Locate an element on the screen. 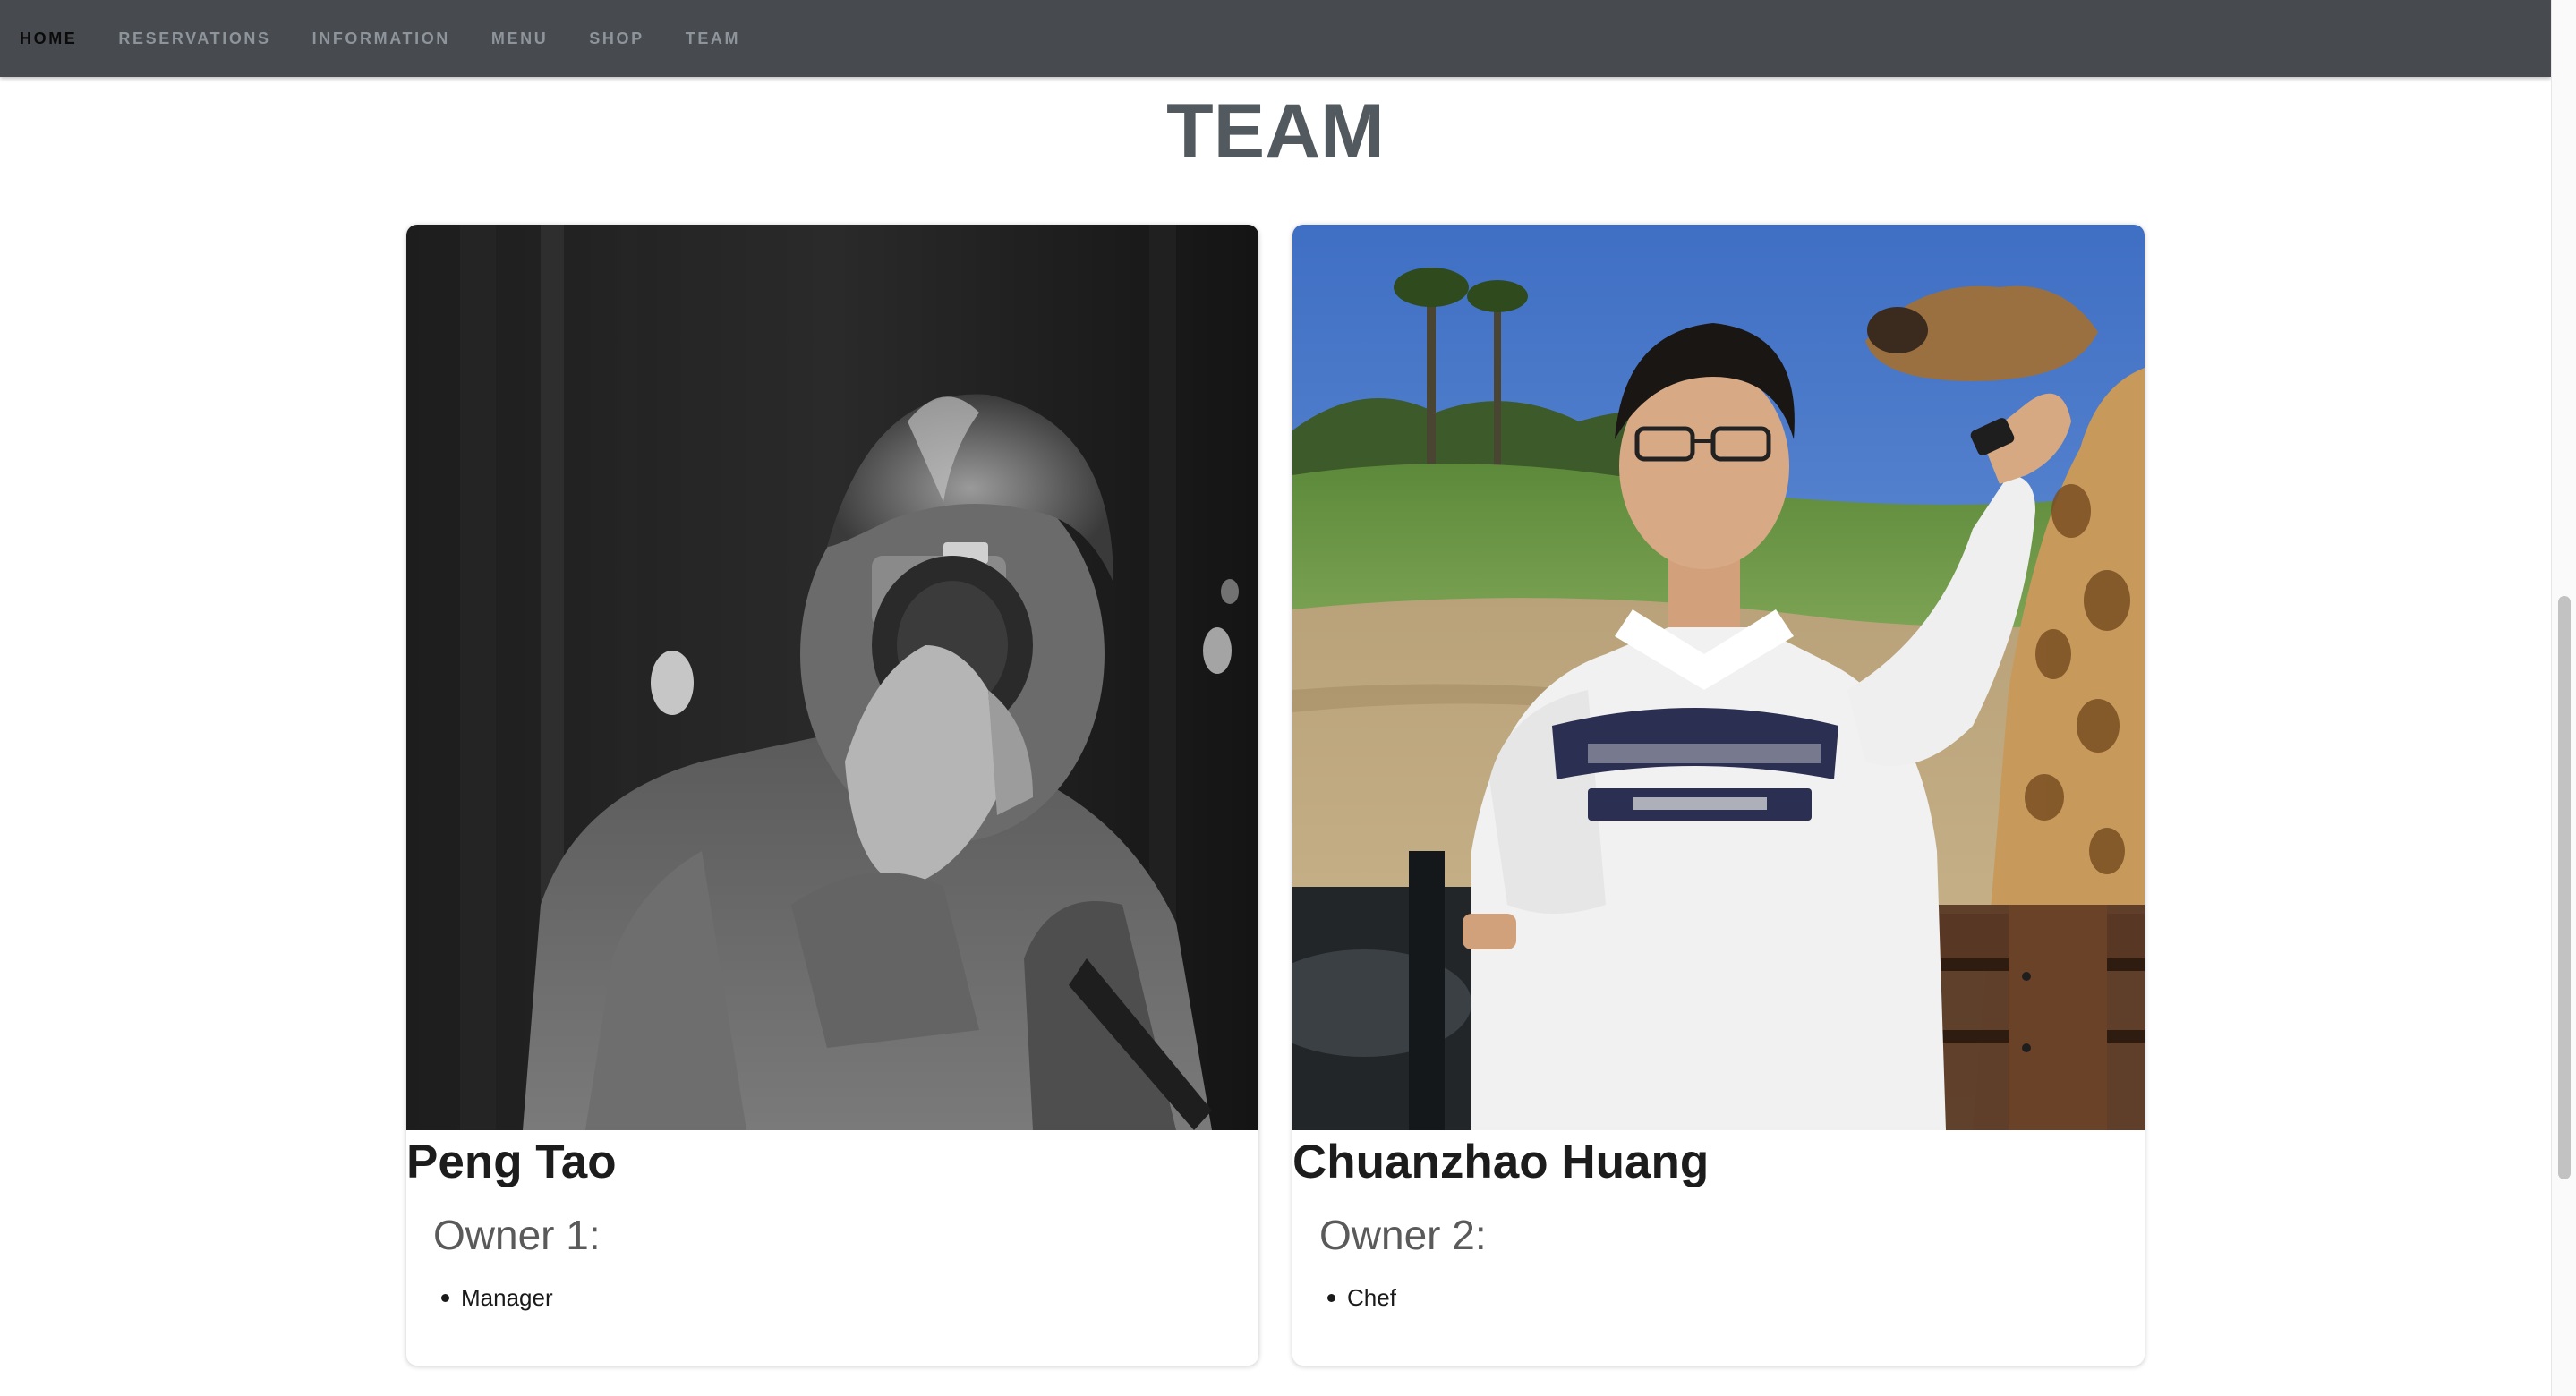 Image resolution: width=2576 pixels, height=1396 pixels. team-role-owner-1: Owner 1: is located at coordinates (517, 1235).